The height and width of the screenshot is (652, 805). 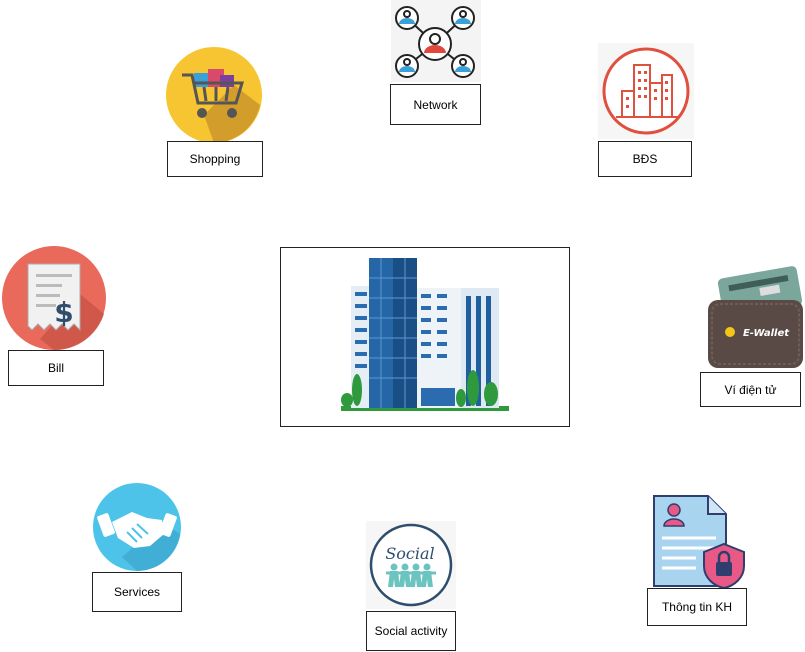 What do you see at coordinates (436, 41) in the screenshot?
I see `people-network-icon` at bounding box center [436, 41].